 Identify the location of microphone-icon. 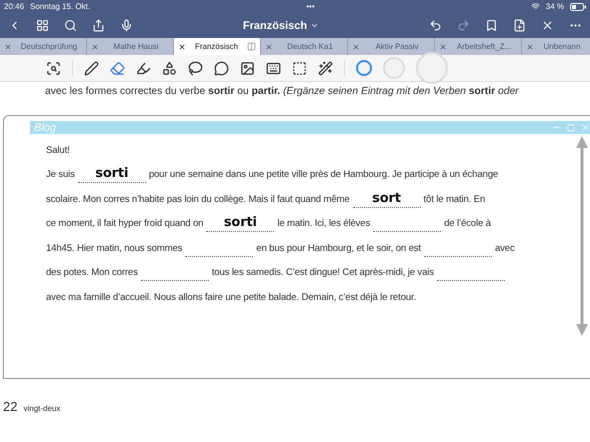
(126, 25).